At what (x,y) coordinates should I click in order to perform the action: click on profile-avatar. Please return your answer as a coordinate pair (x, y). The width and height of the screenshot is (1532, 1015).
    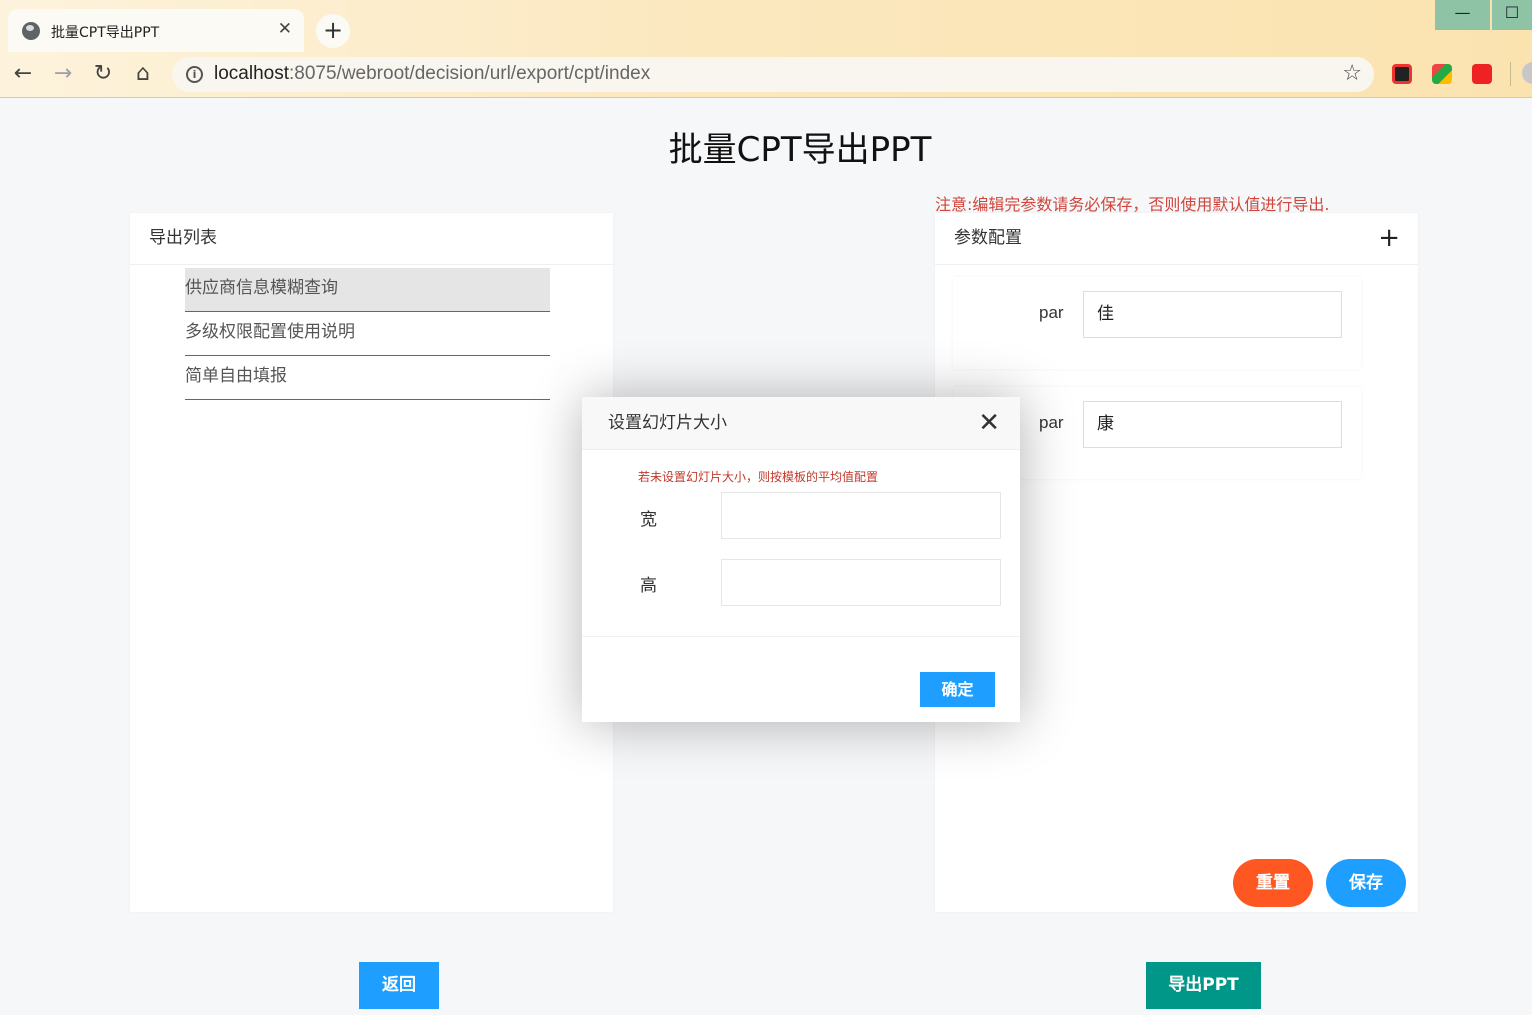
    Looking at the image, I should click on (1527, 73).